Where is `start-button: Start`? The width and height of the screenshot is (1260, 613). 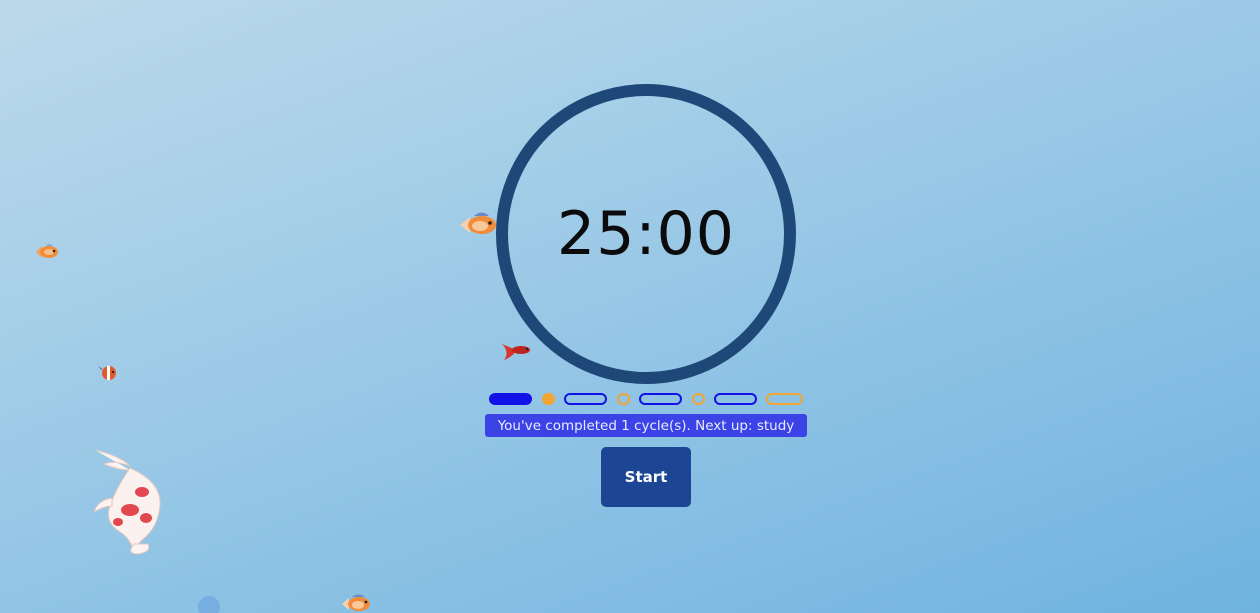 start-button: Start is located at coordinates (646, 477).